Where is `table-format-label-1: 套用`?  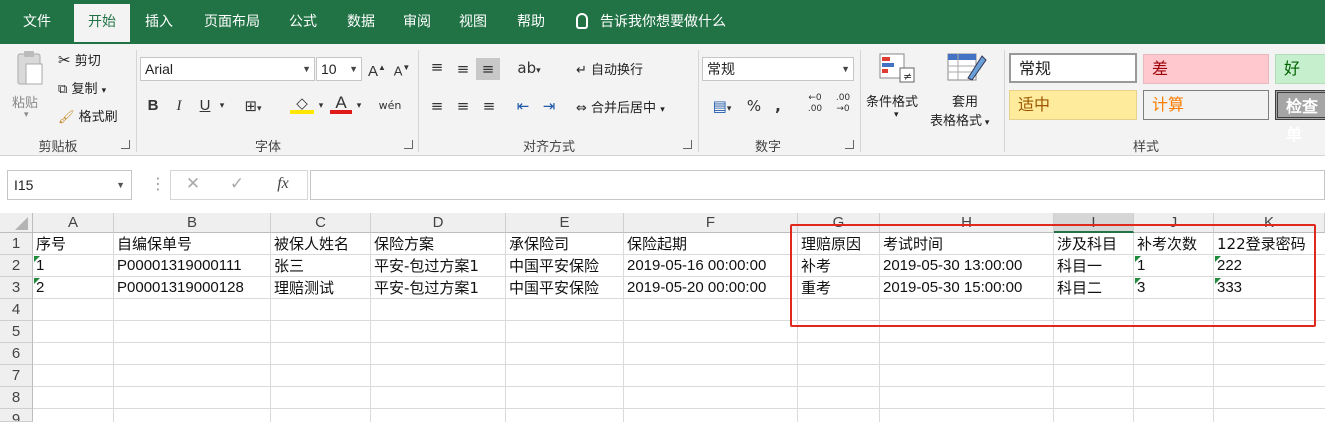 table-format-label-1: 套用 is located at coordinates (965, 100).